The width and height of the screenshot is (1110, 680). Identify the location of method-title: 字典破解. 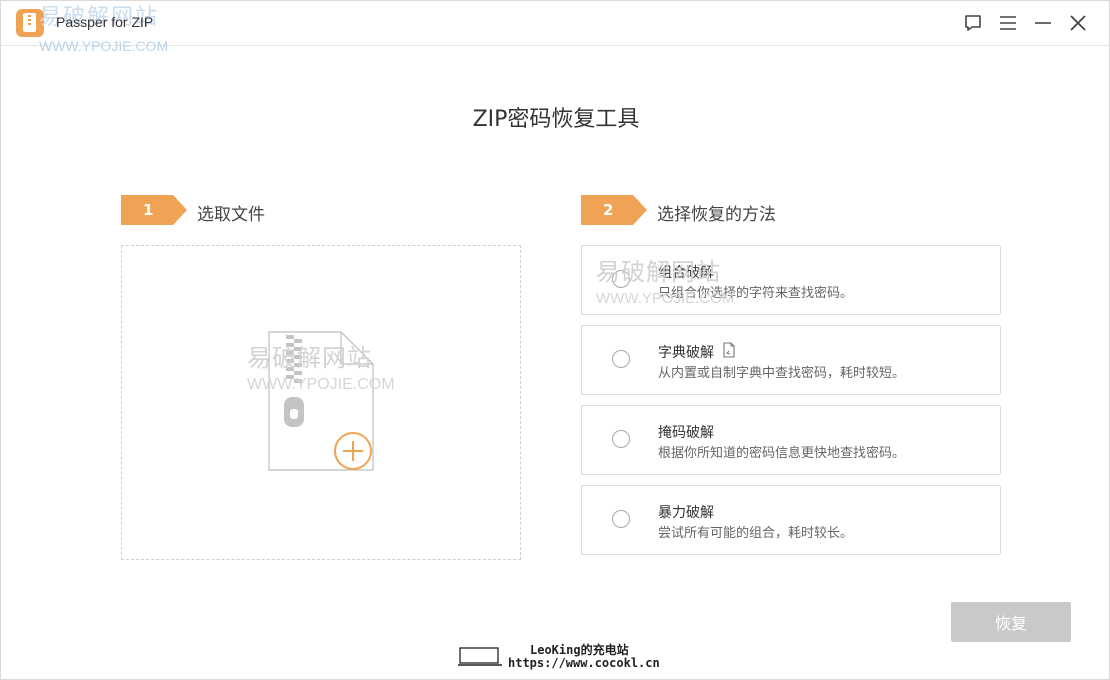
(686, 353).